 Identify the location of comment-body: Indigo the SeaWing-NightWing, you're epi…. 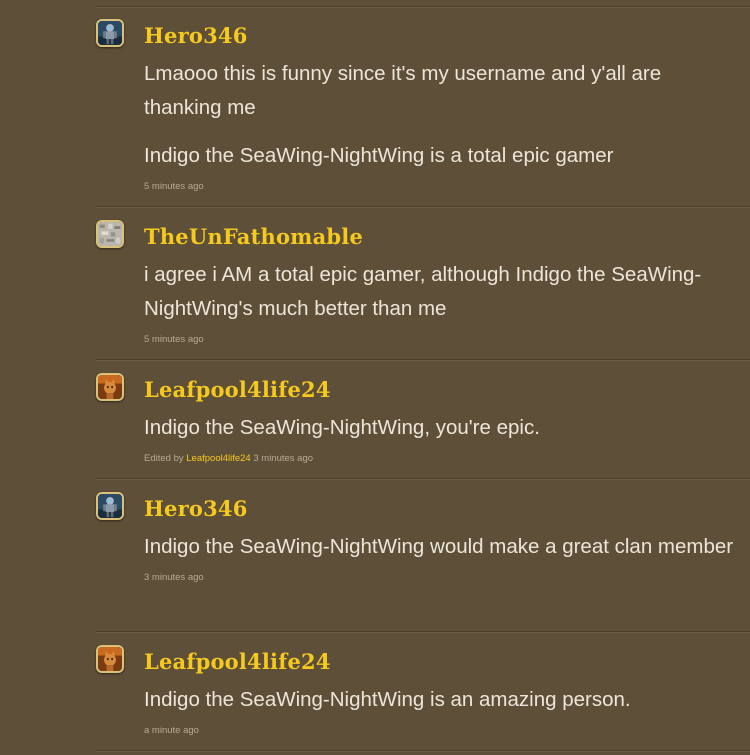
(444, 437).